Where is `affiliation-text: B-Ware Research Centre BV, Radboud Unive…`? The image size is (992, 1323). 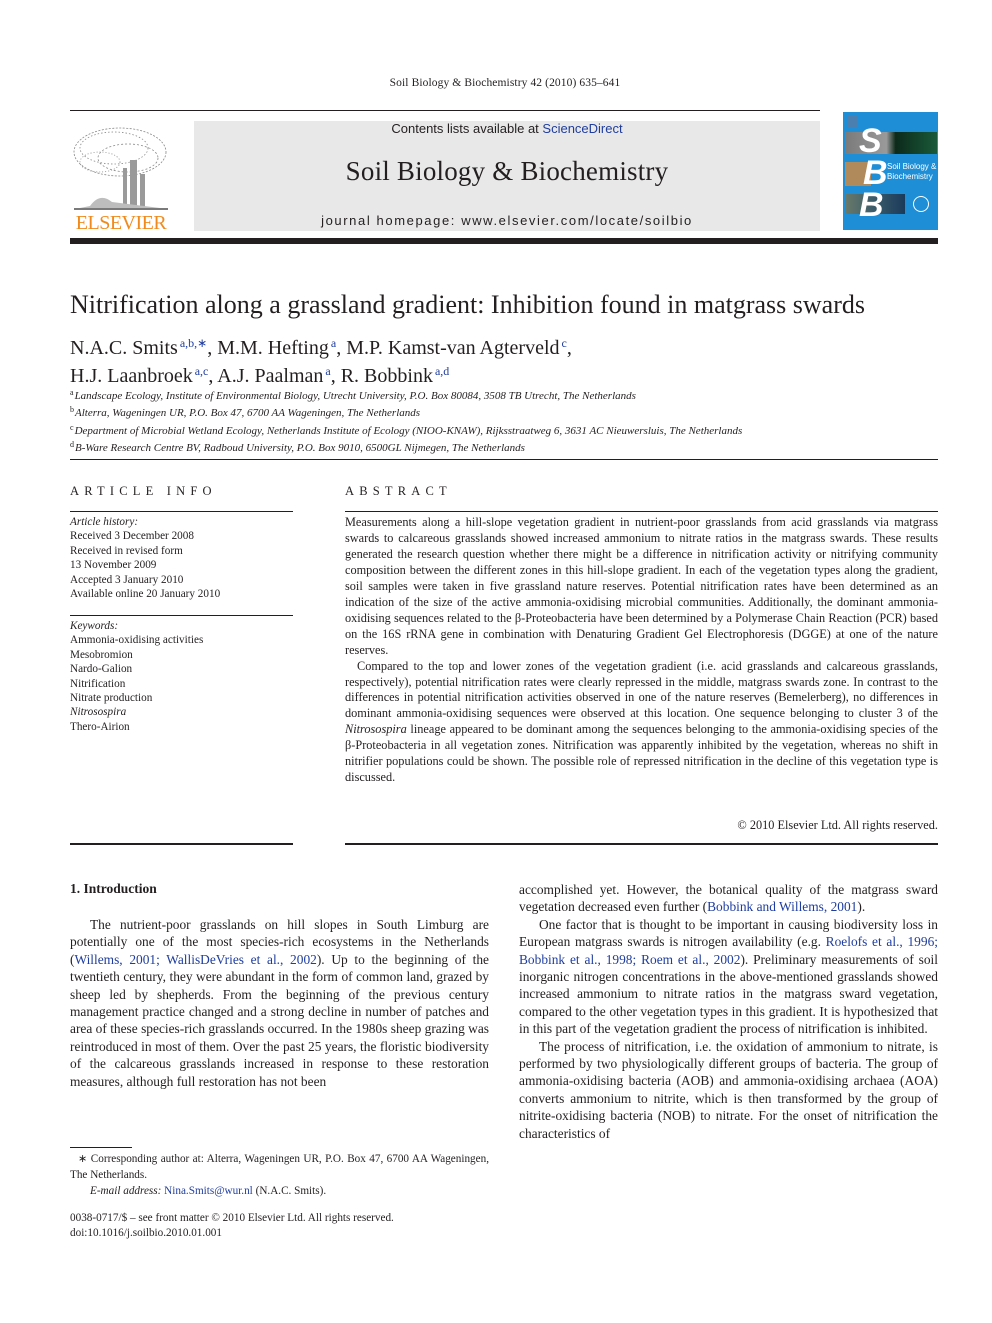 affiliation-text: B-Ware Research Centre BV, Radboud Unive… is located at coordinates (300, 448).